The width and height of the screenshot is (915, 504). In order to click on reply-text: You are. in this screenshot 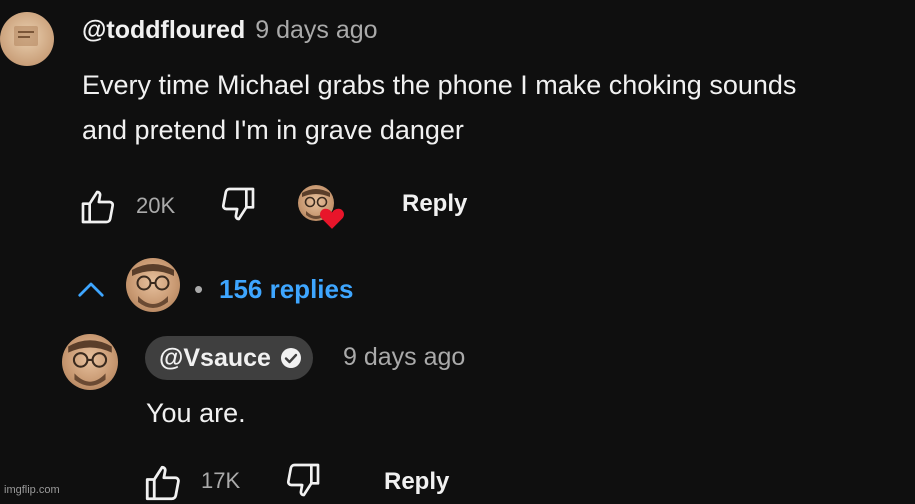, I will do `click(196, 413)`.